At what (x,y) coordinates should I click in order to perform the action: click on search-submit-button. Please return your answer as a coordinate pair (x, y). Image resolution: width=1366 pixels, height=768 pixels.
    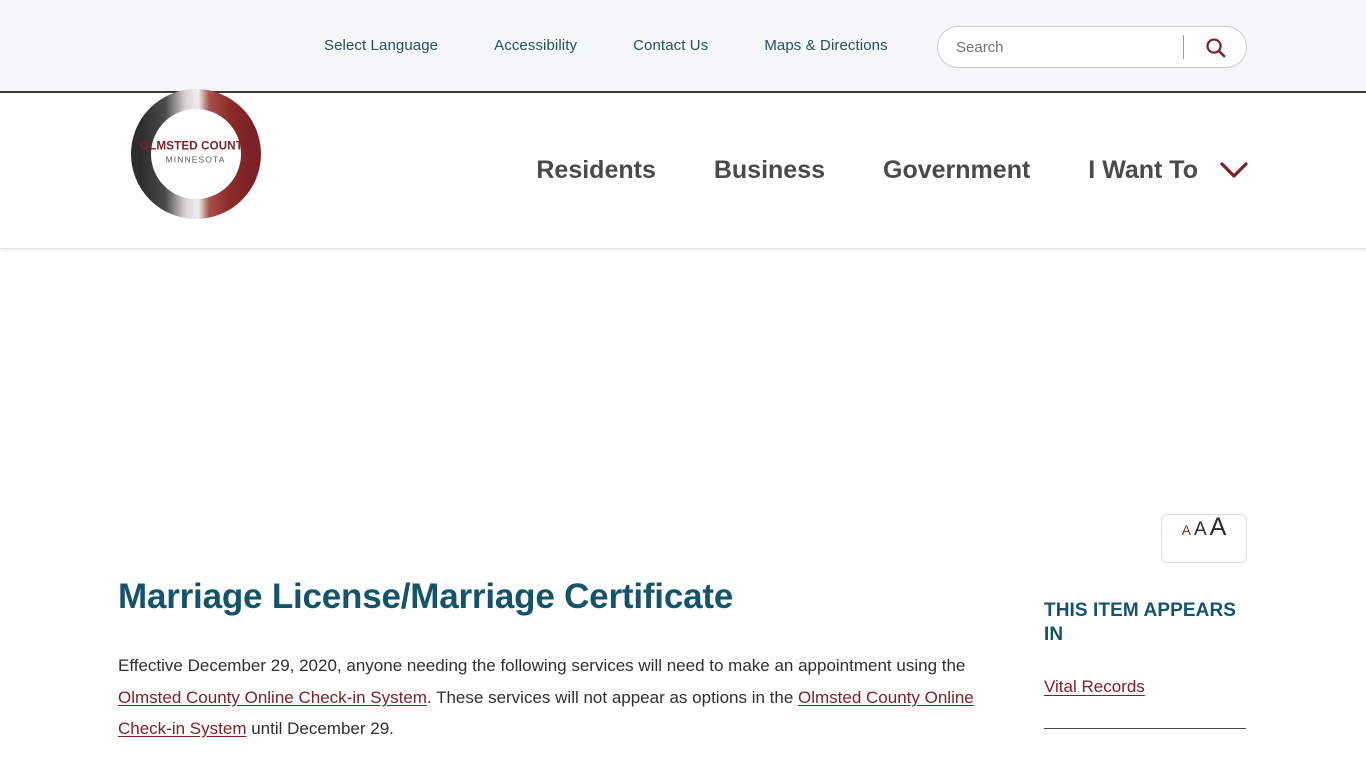
    Looking at the image, I should click on (1215, 47).